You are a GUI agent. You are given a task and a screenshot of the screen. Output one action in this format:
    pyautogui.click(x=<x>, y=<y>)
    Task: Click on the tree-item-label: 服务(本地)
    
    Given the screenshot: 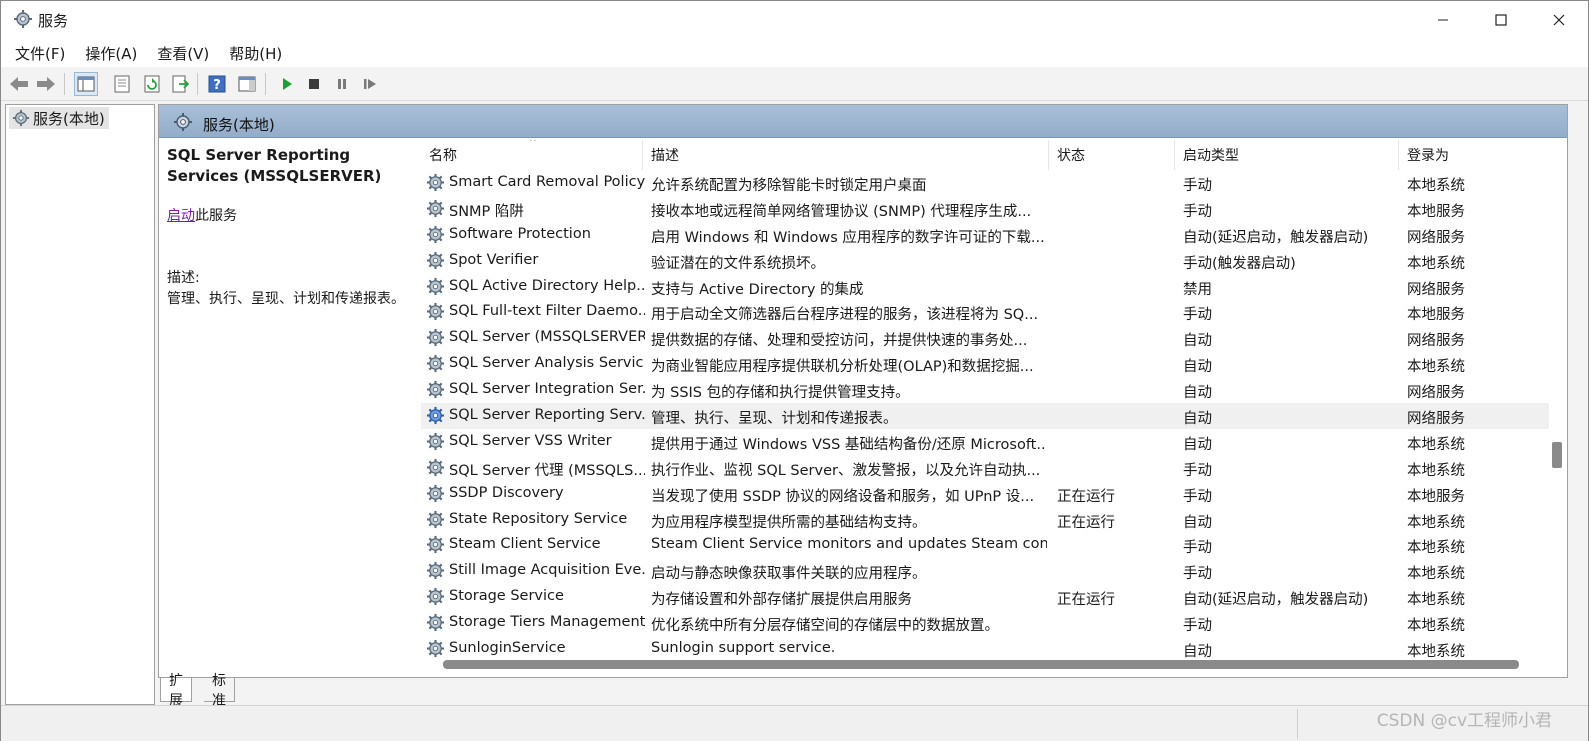 What is the action you would take?
    pyautogui.click(x=69, y=118)
    